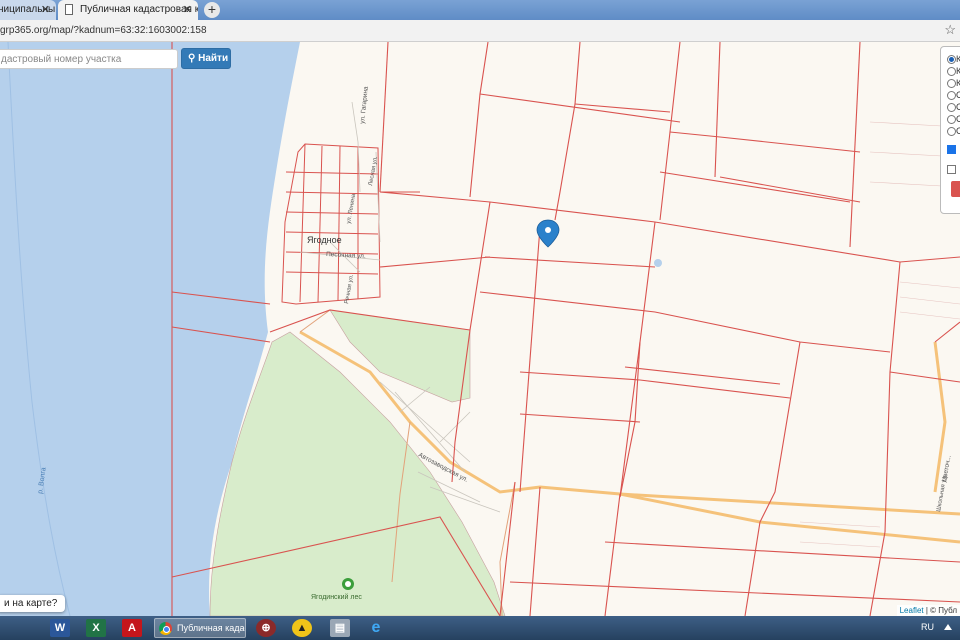  Describe the element at coordinates (340, 628) in the screenshot. I see `network-icon: ▤` at that location.